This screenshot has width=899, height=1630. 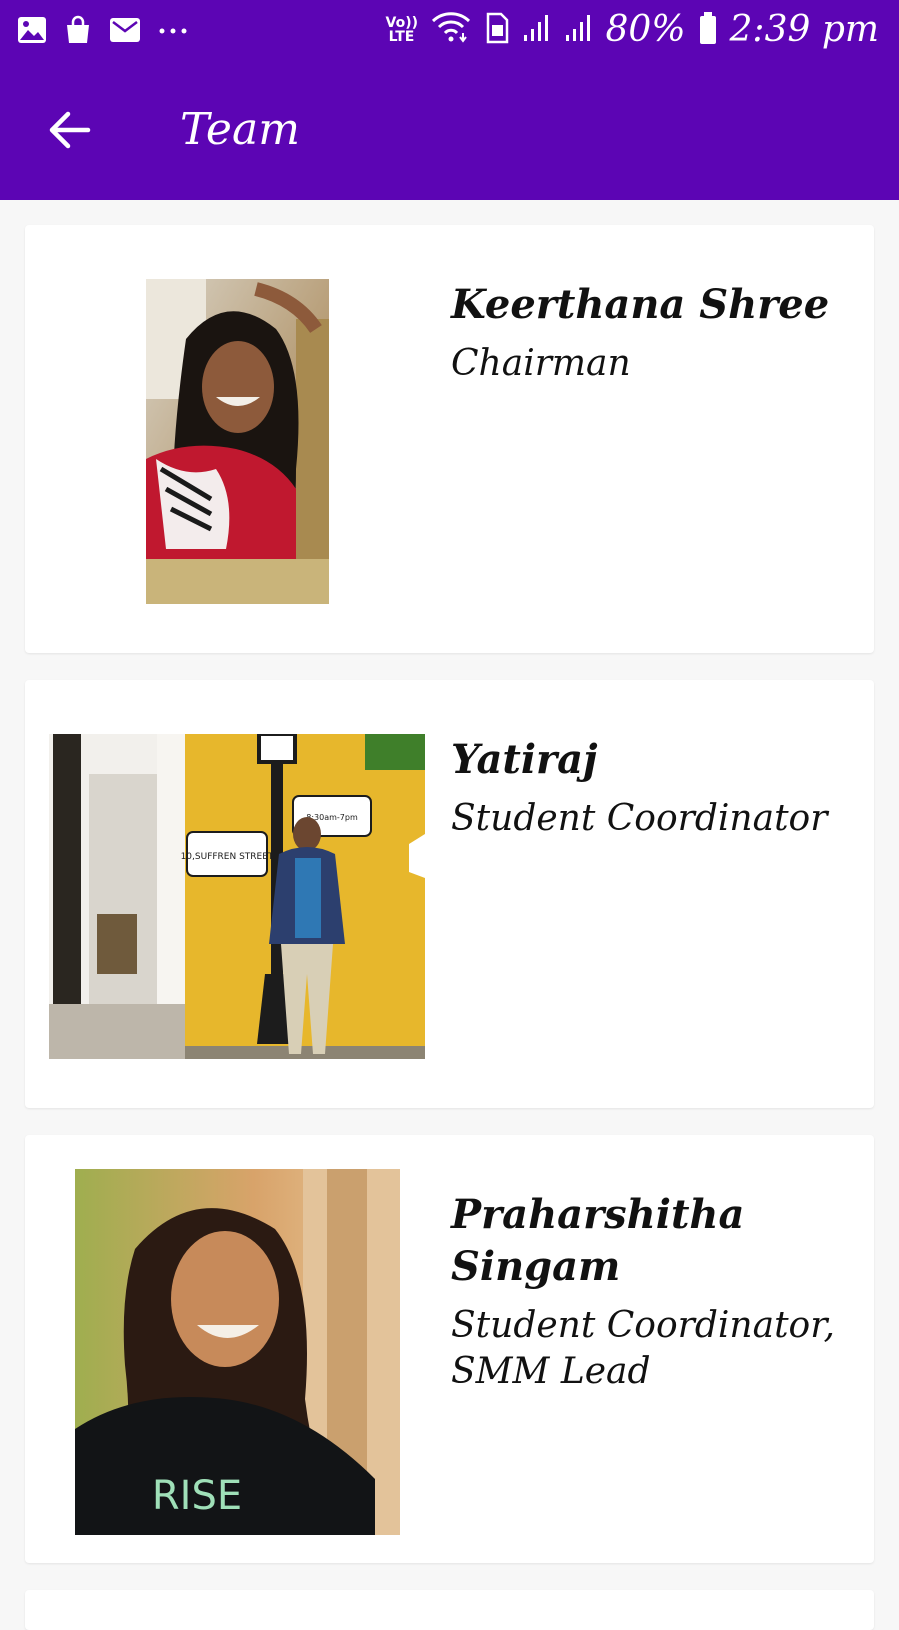 What do you see at coordinates (196, 1496) in the screenshot?
I see `shirt-text: RISE` at bounding box center [196, 1496].